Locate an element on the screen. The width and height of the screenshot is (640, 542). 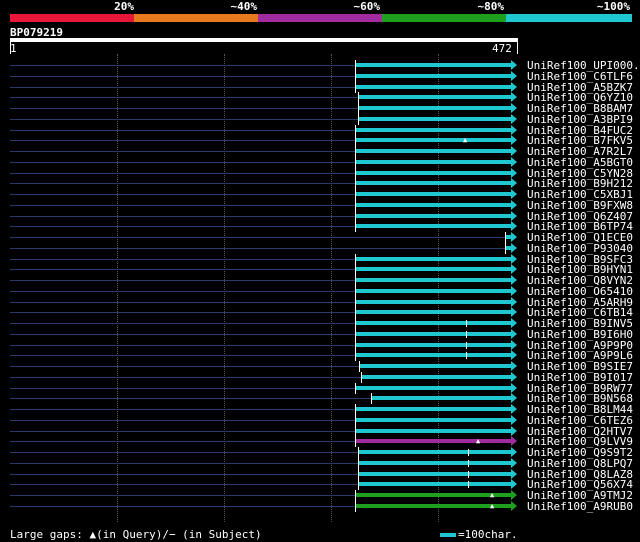
ruler-end-tick is located at coordinates (517, 48).